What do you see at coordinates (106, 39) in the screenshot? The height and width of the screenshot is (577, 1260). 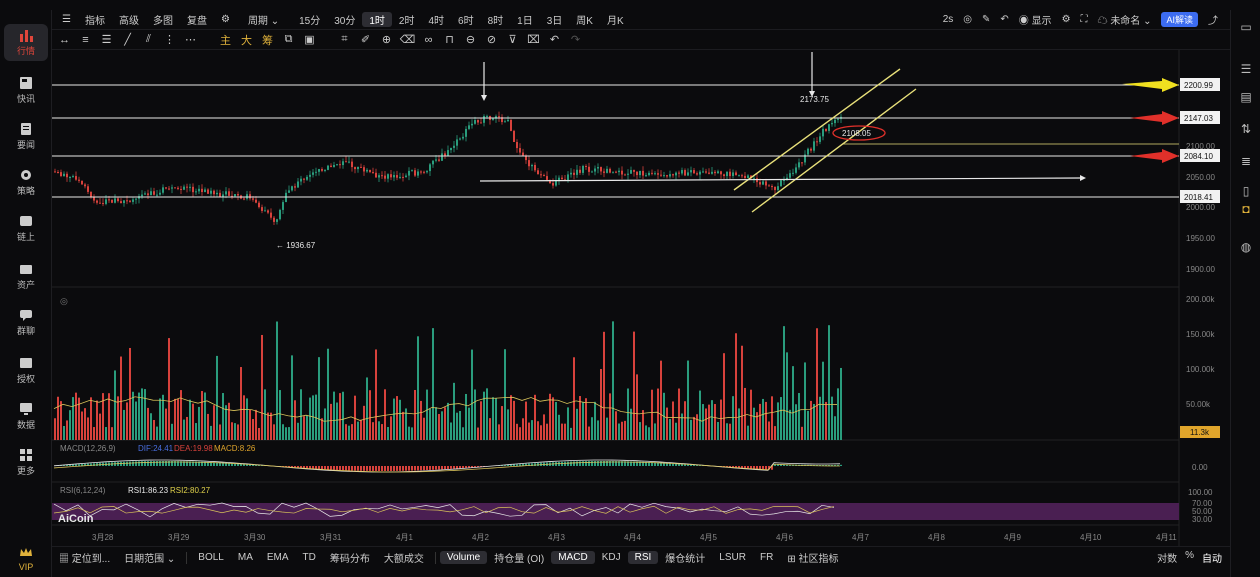 I see `list-icon: ☰` at bounding box center [106, 39].